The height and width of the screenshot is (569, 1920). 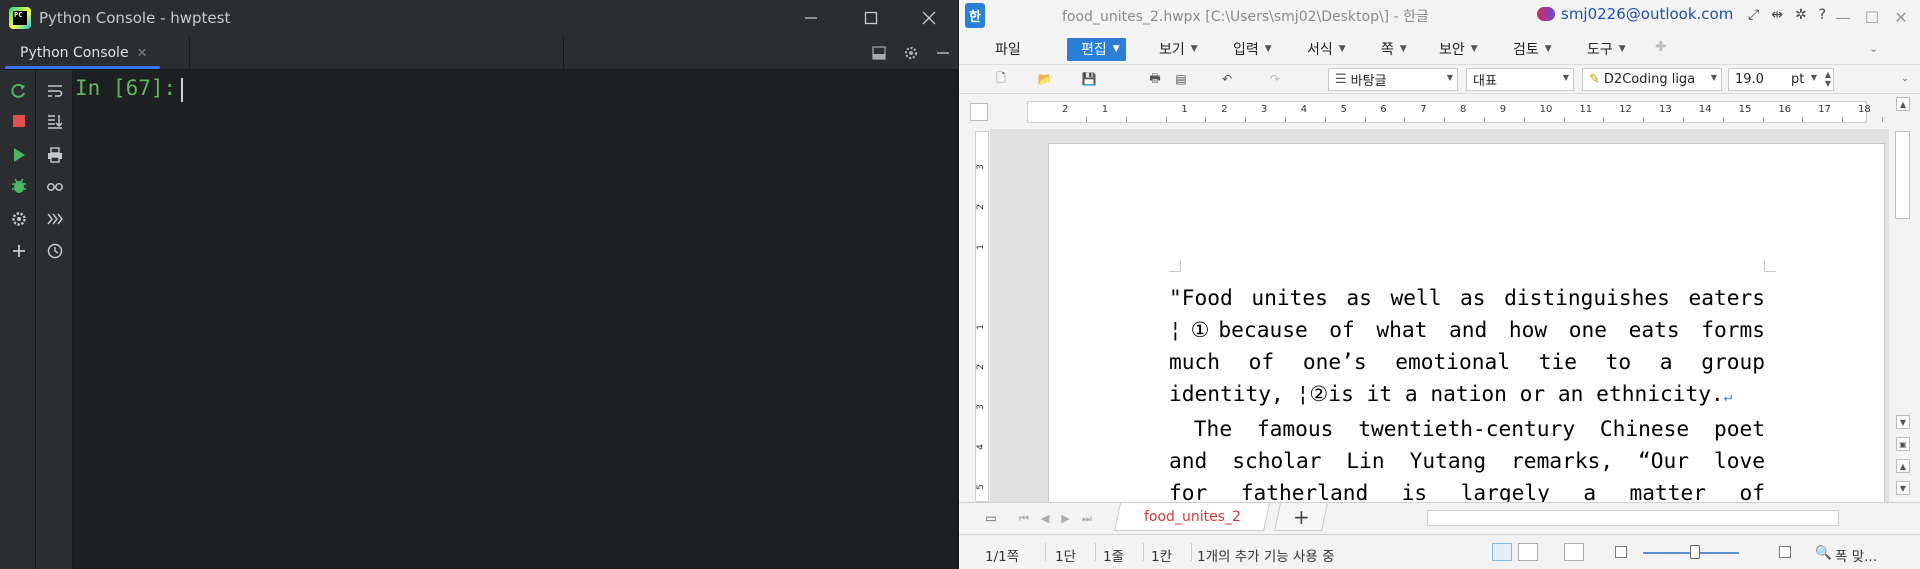 What do you see at coordinates (1785, 109) in the screenshot?
I see `ruler-number: 16` at bounding box center [1785, 109].